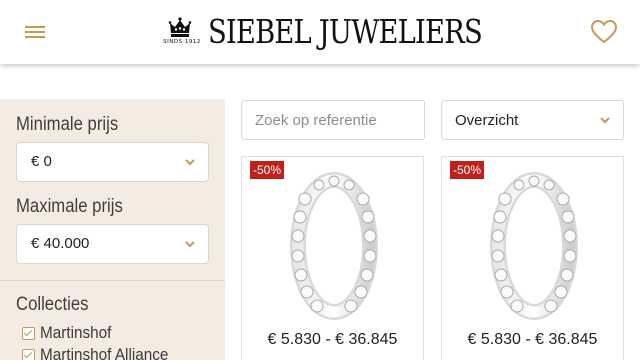  I want to click on view-select: Overzicht, so click(532, 120).